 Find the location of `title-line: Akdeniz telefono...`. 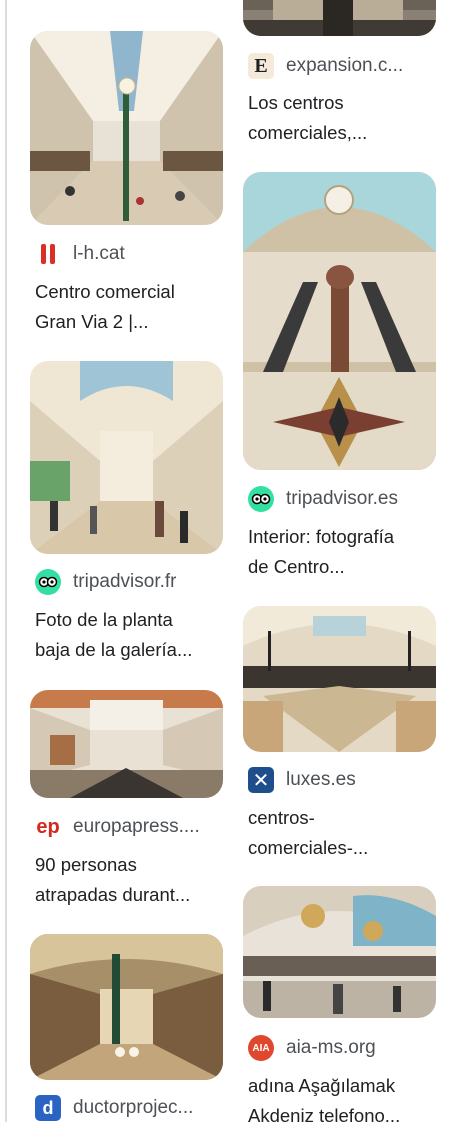

title-line: Akdeniz telefono... is located at coordinates (324, 1113).